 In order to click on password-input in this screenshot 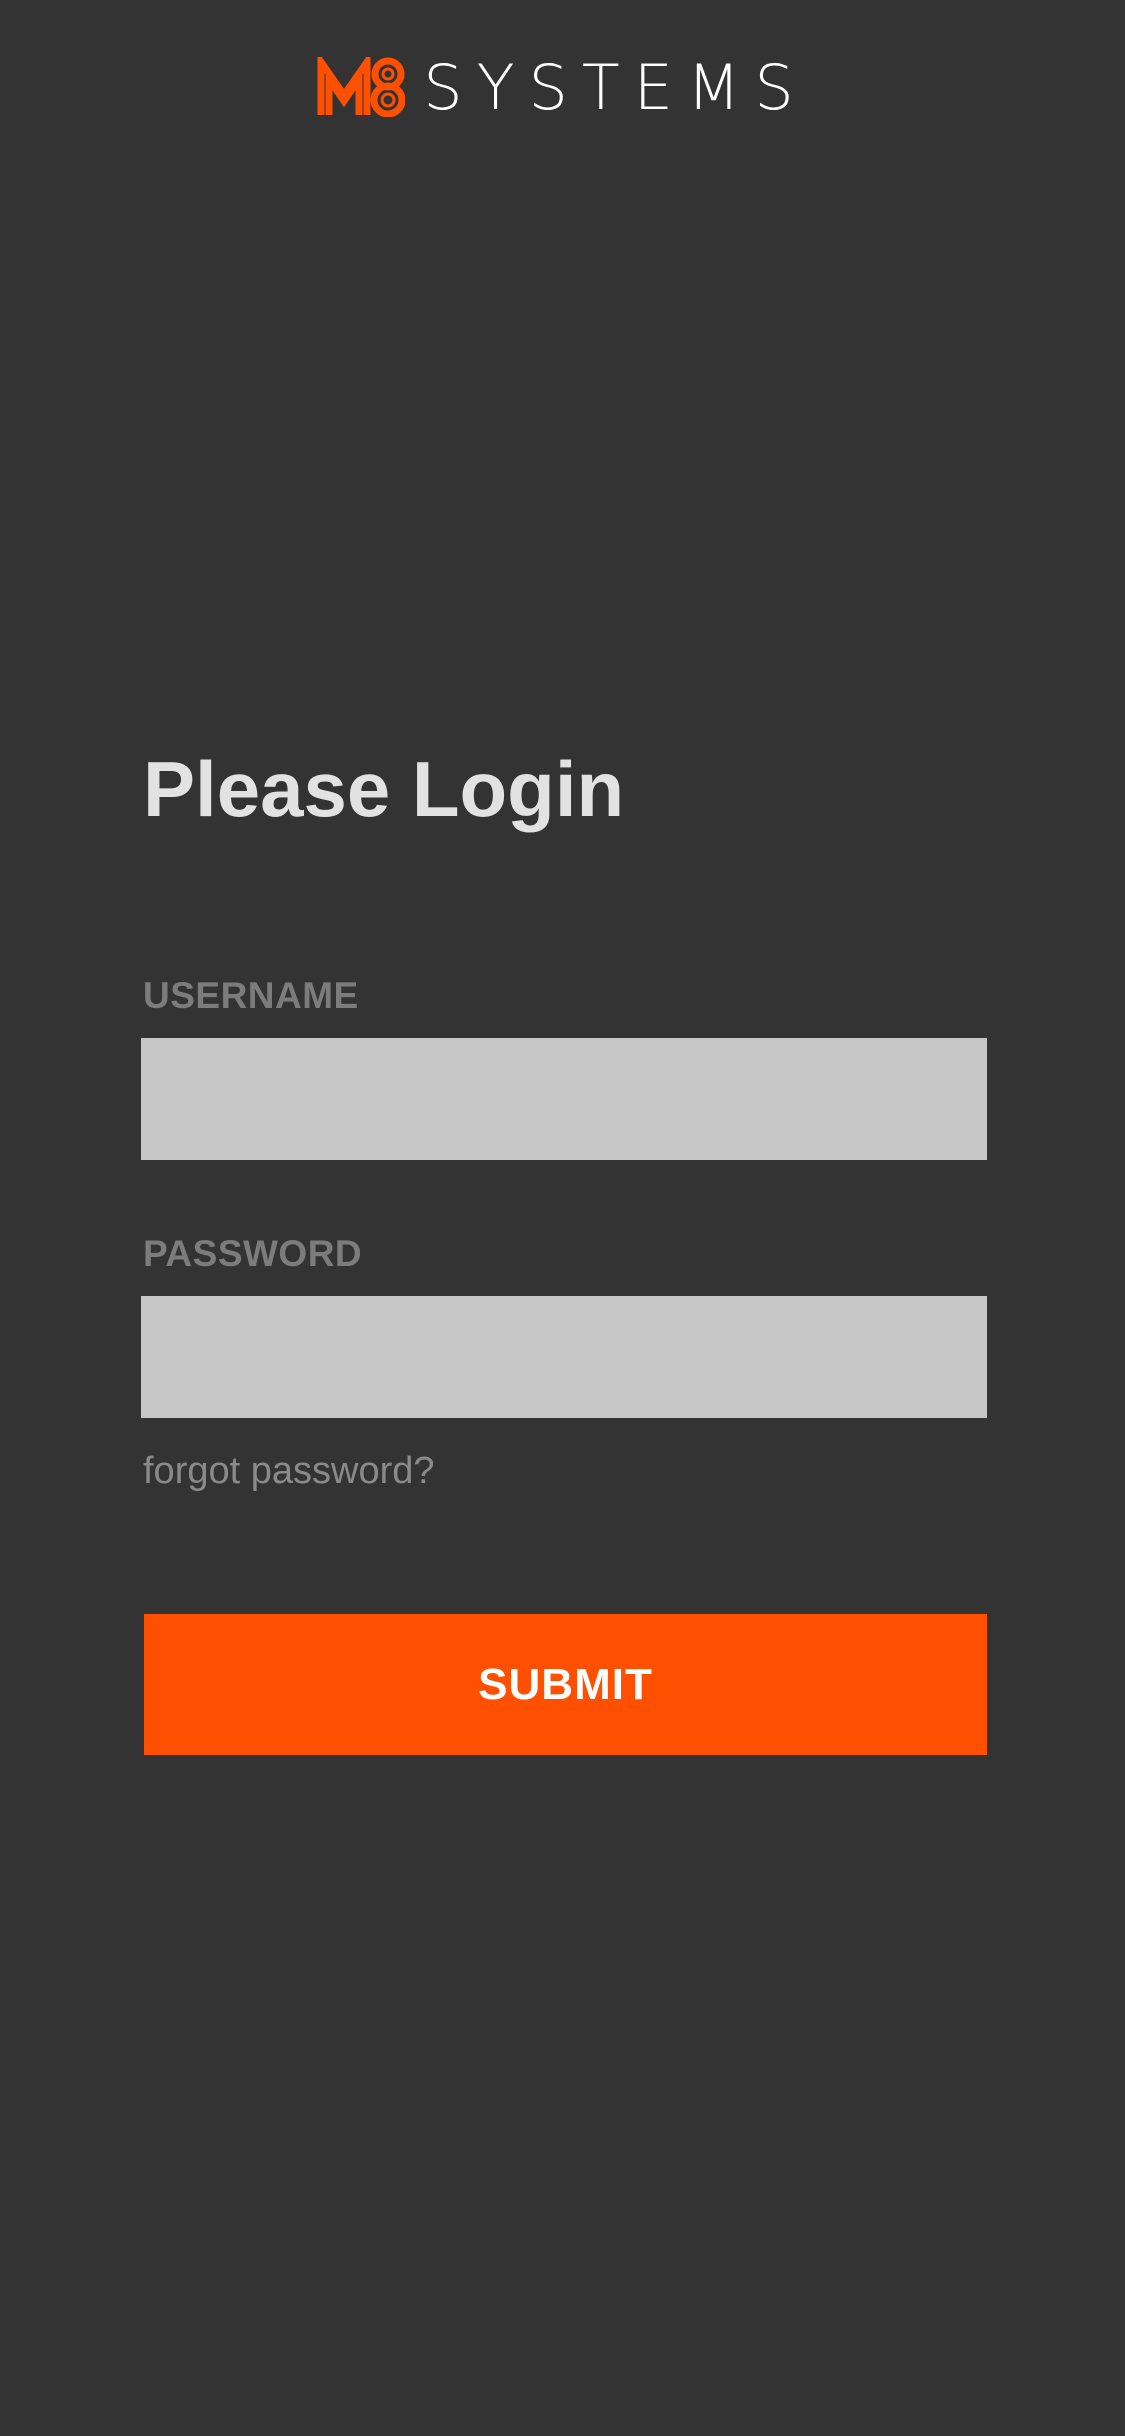, I will do `click(564, 1357)`.